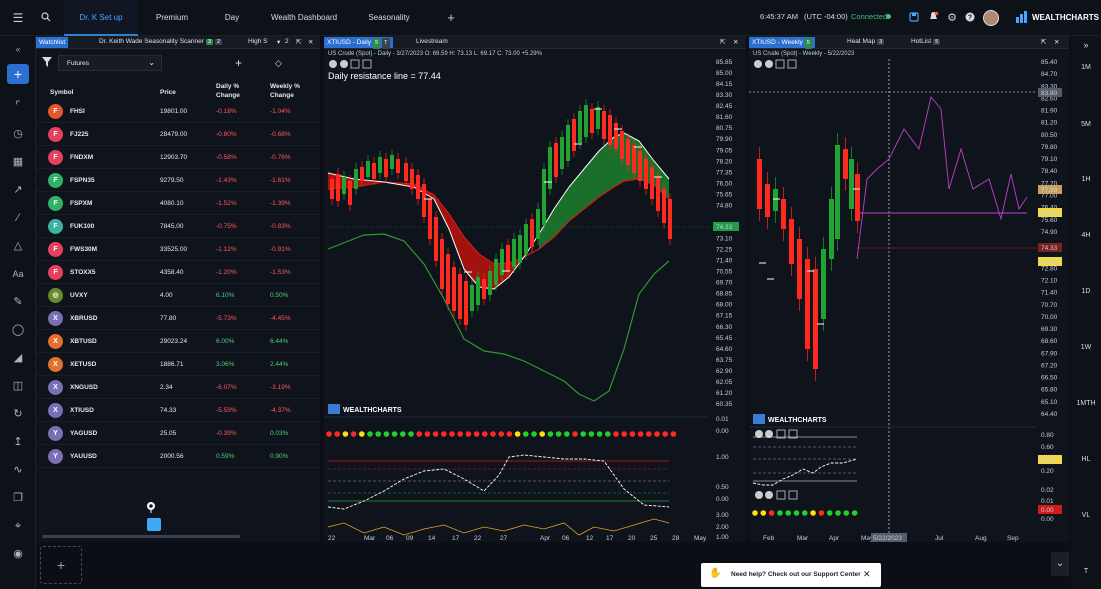  Describe the element at coordinates (178, 226) in the screenshot. I see `table-row: F FUK100 7845.00 -0.75% -0.83%` at that location.